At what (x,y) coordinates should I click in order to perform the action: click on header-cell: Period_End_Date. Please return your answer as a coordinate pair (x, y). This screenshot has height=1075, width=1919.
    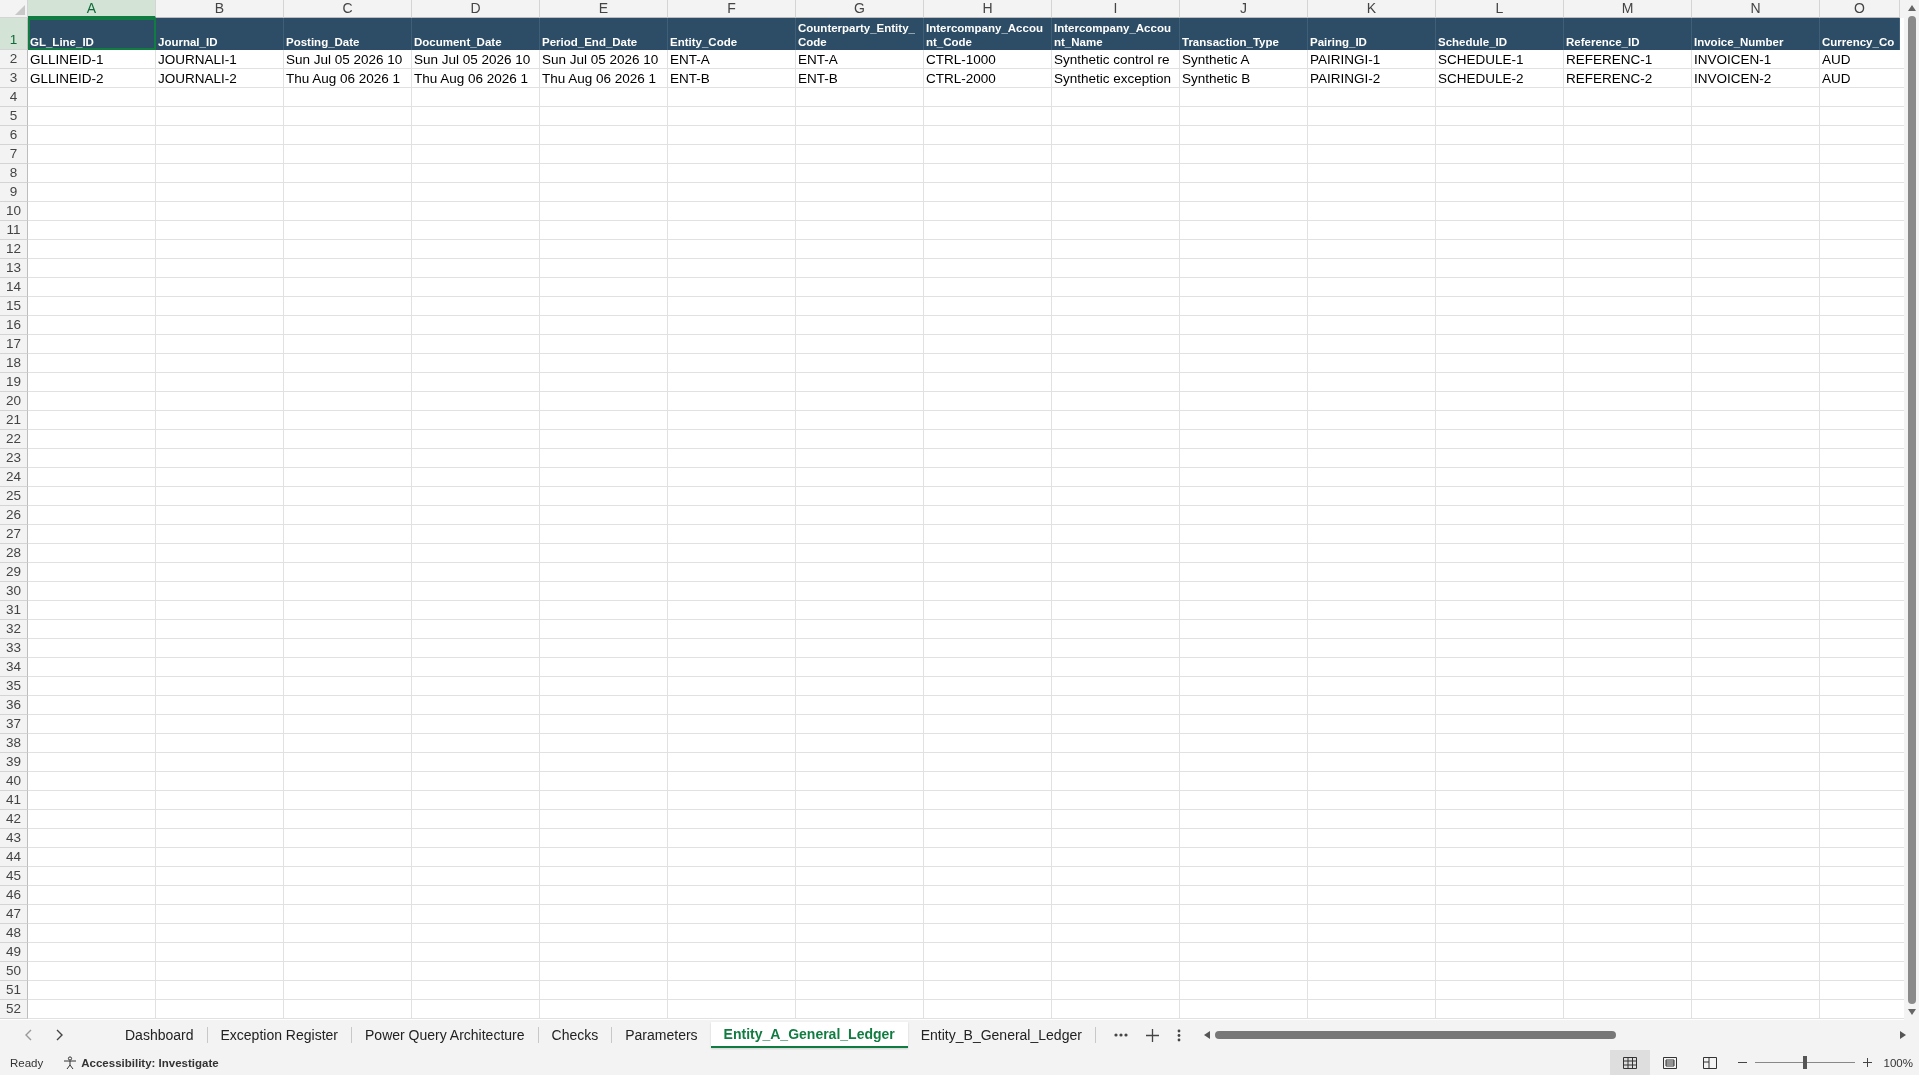
    Looking at the image, I should click on (604, 34).